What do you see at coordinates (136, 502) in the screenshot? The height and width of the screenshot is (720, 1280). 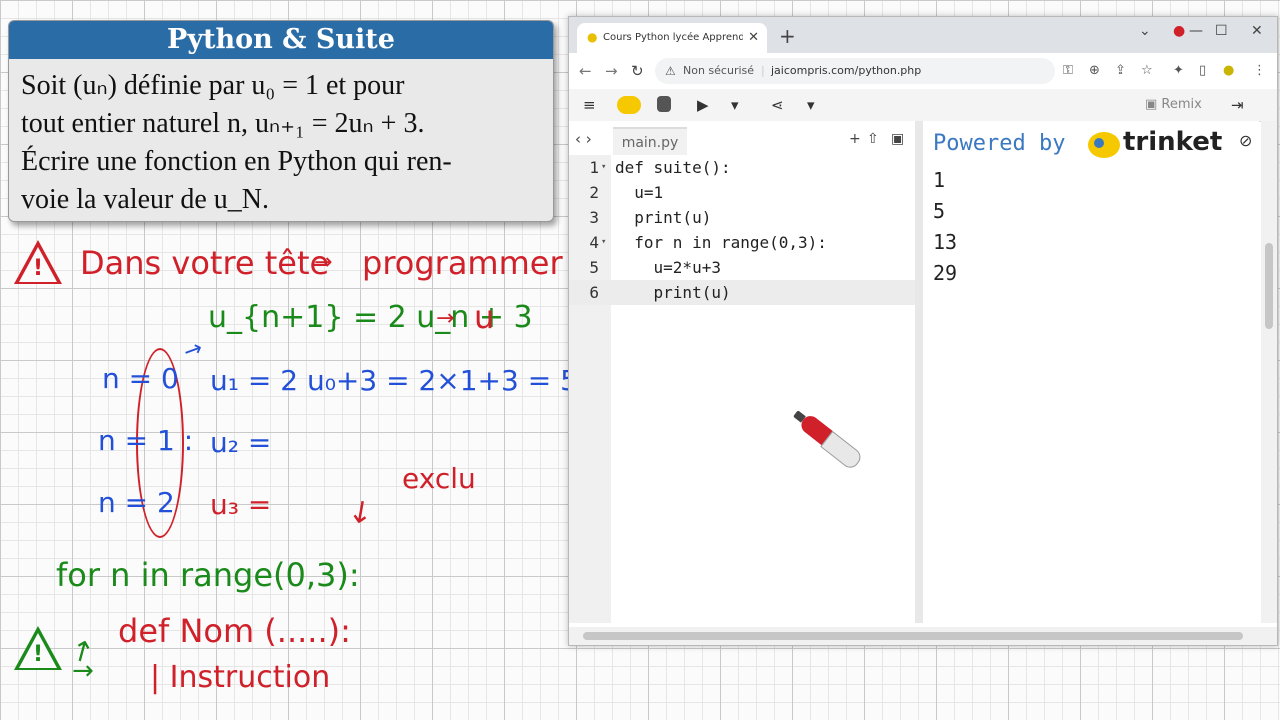 I see `note-n-2: n = 2` at bounding box center [136, 502].